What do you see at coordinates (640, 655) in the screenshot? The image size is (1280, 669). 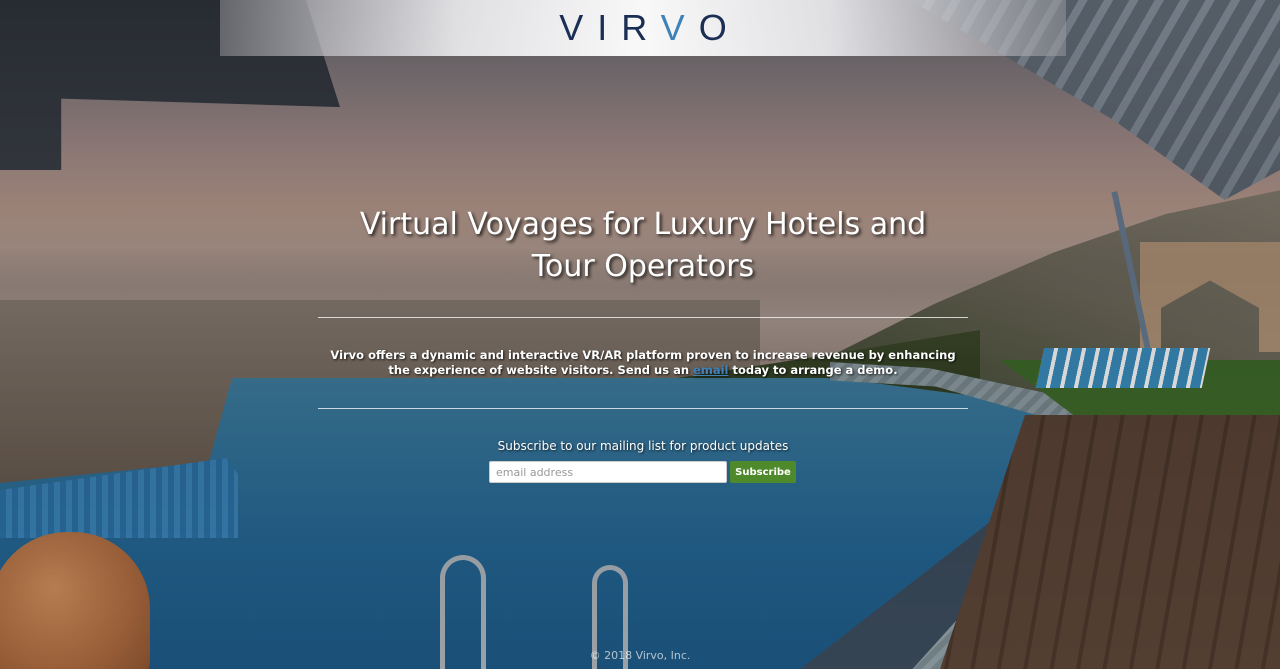 I see `footer-copyright: © 2018 Virvo, Inc.` at bounding box center [640, 655].